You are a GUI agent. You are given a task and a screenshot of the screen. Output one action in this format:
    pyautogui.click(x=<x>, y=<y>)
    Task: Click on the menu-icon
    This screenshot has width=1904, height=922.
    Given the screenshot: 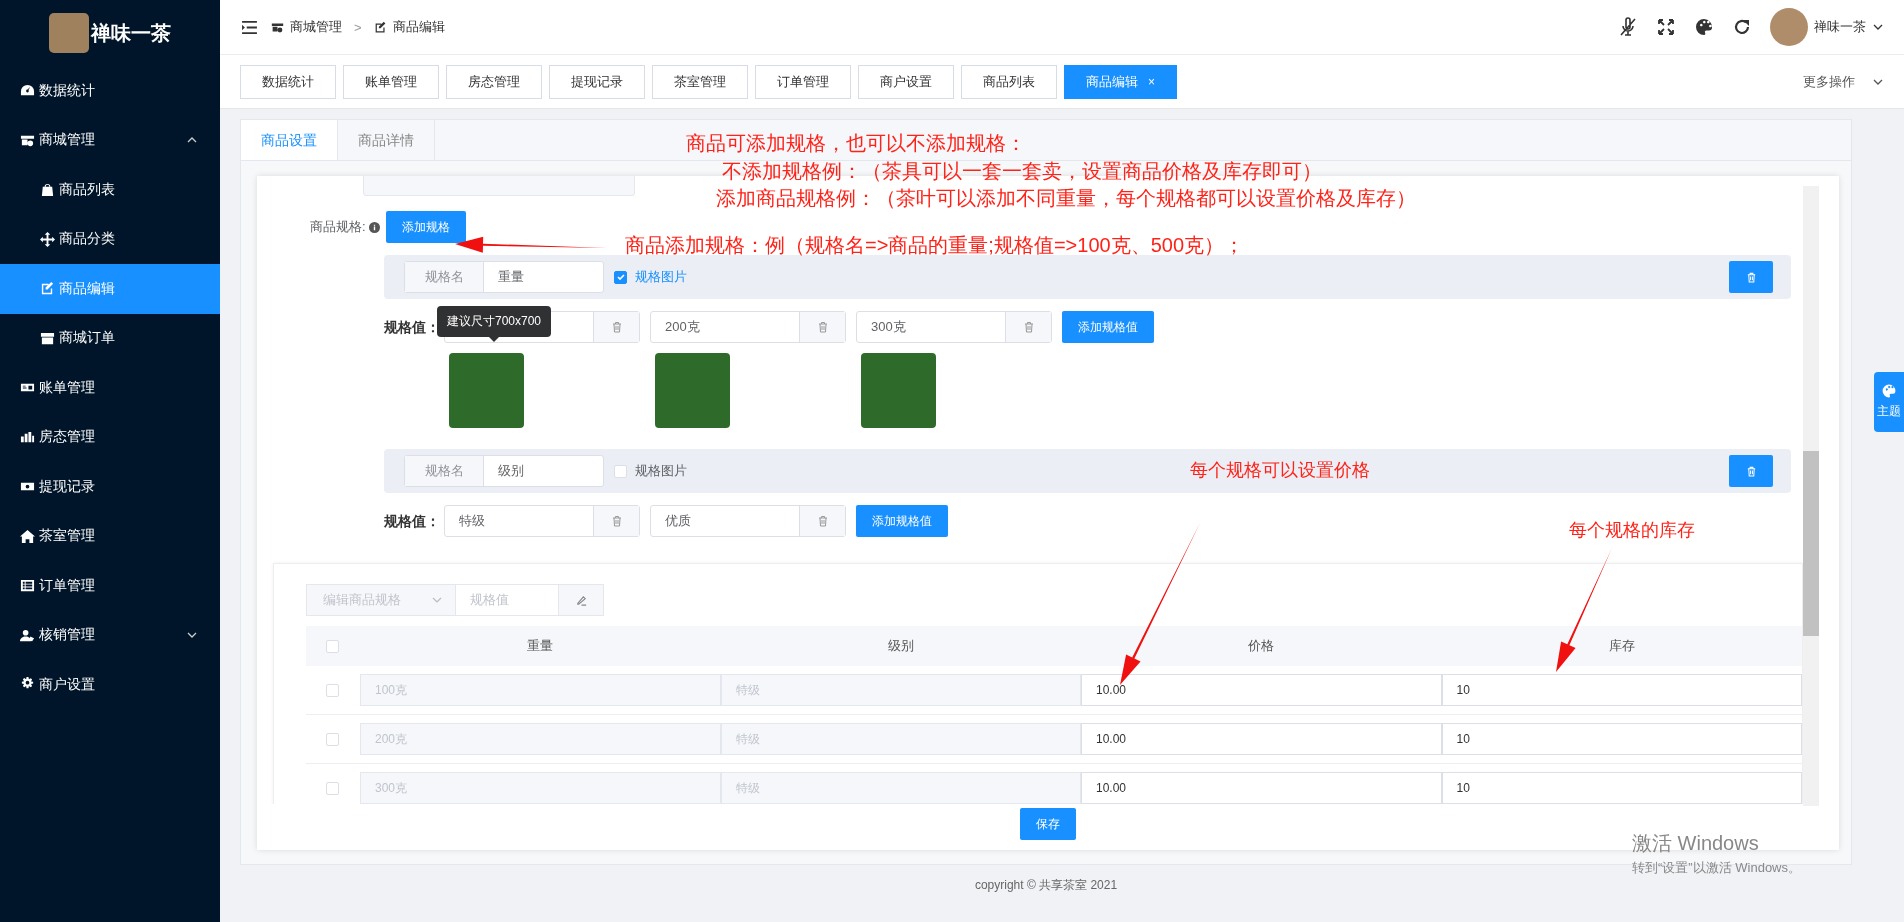 What is the action you would take?
    pyautogui.click(x=249, y=27)
    